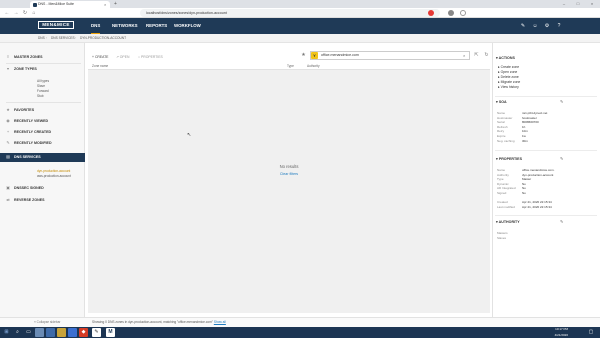 Image resolution: width=600 pixels, height=338 pixels. What do you see at coordinates (535, 26) in the screenshot?
I see `user-icon: ☺` at bounding box center [535, 26].